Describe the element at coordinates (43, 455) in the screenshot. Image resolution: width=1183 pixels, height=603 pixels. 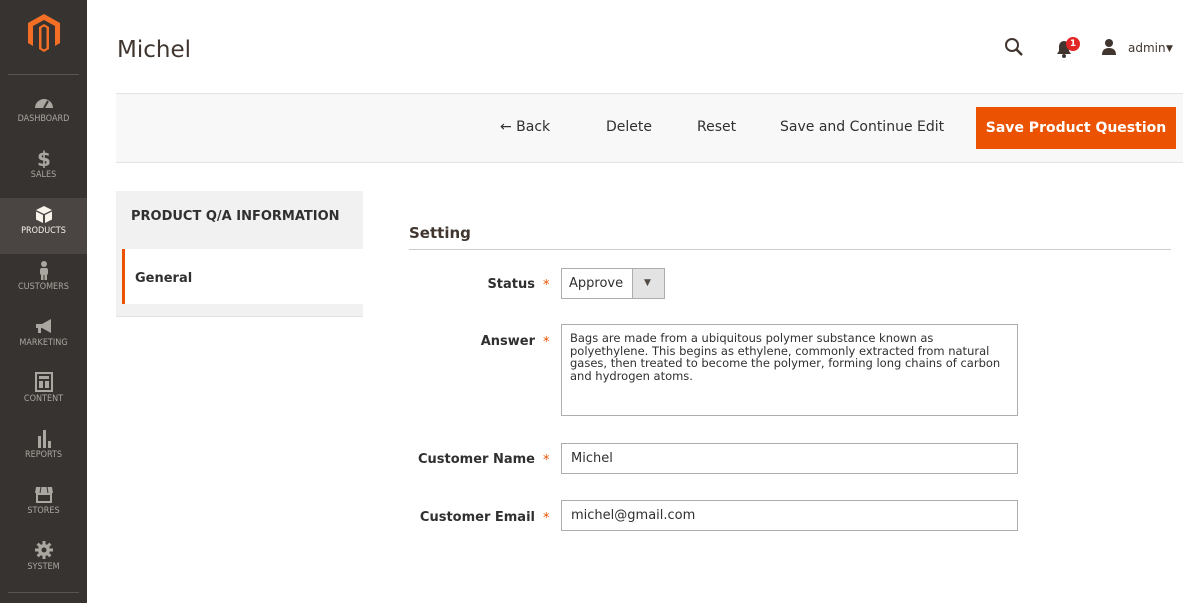
I see `menu-item-label: REPORTS` at that location.